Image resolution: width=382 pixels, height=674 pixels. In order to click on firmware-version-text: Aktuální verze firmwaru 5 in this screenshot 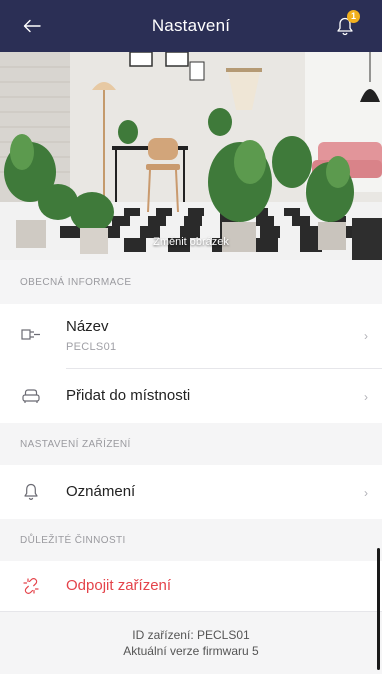, I will do `click(191, 651)`.